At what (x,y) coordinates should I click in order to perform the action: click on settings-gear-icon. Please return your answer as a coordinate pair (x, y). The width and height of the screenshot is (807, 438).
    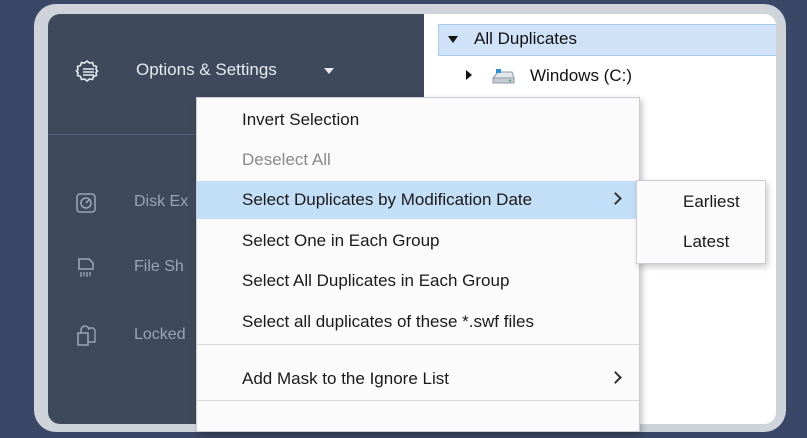
    Looking at the image, I should click on (87, 71).